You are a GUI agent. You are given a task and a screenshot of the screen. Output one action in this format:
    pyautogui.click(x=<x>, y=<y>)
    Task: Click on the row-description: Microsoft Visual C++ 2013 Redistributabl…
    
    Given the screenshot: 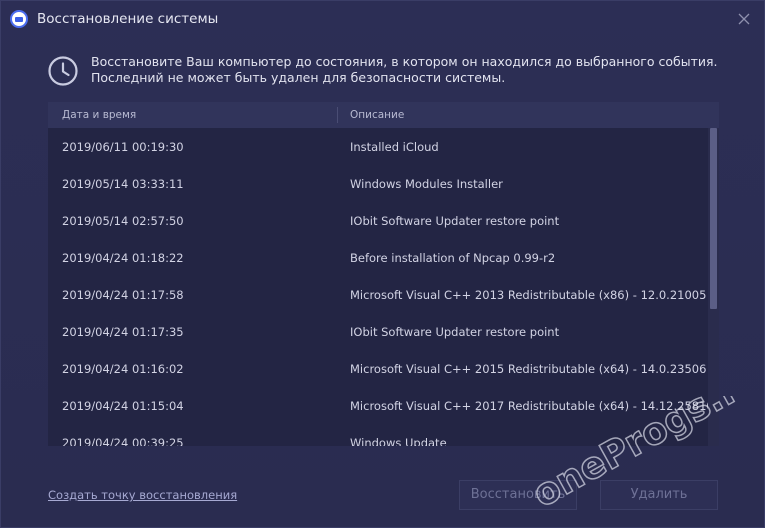 What is the action you would take?
    pyautogui.click(x=528, y=295)
    